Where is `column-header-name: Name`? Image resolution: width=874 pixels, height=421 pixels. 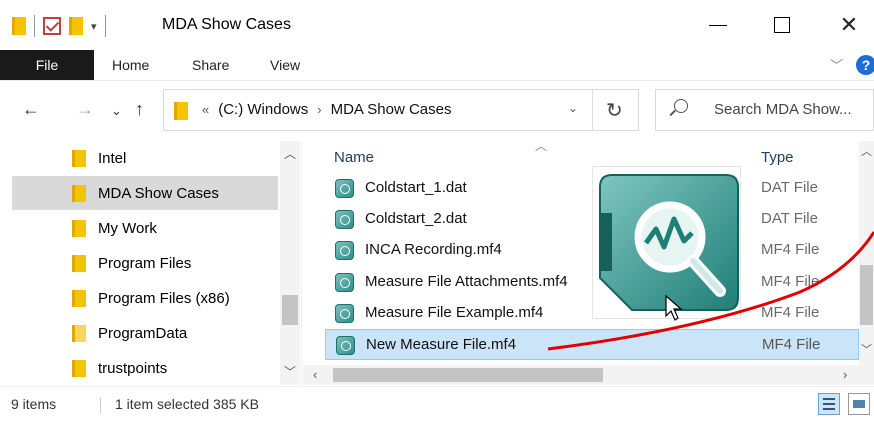 column-header-name: Name is located at coordinates (354, 157).